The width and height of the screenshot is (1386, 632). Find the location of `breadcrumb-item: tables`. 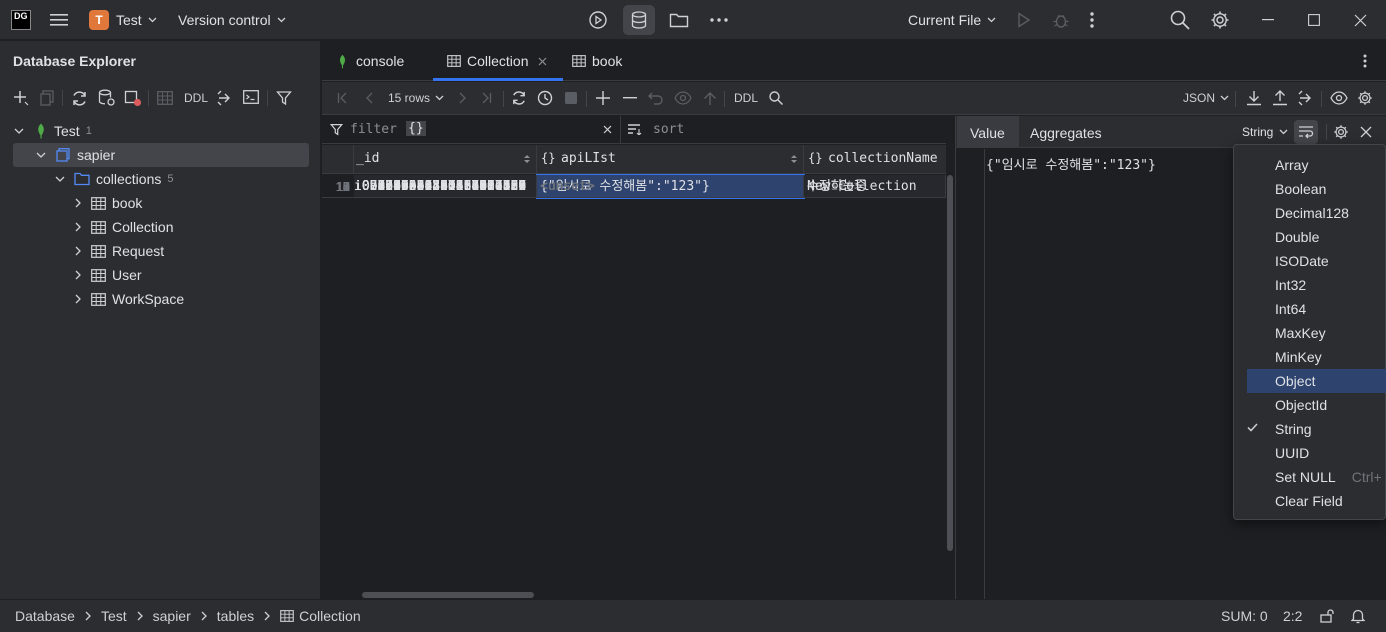

breadcrumb-item: tables is located at coordinates (235, 616).